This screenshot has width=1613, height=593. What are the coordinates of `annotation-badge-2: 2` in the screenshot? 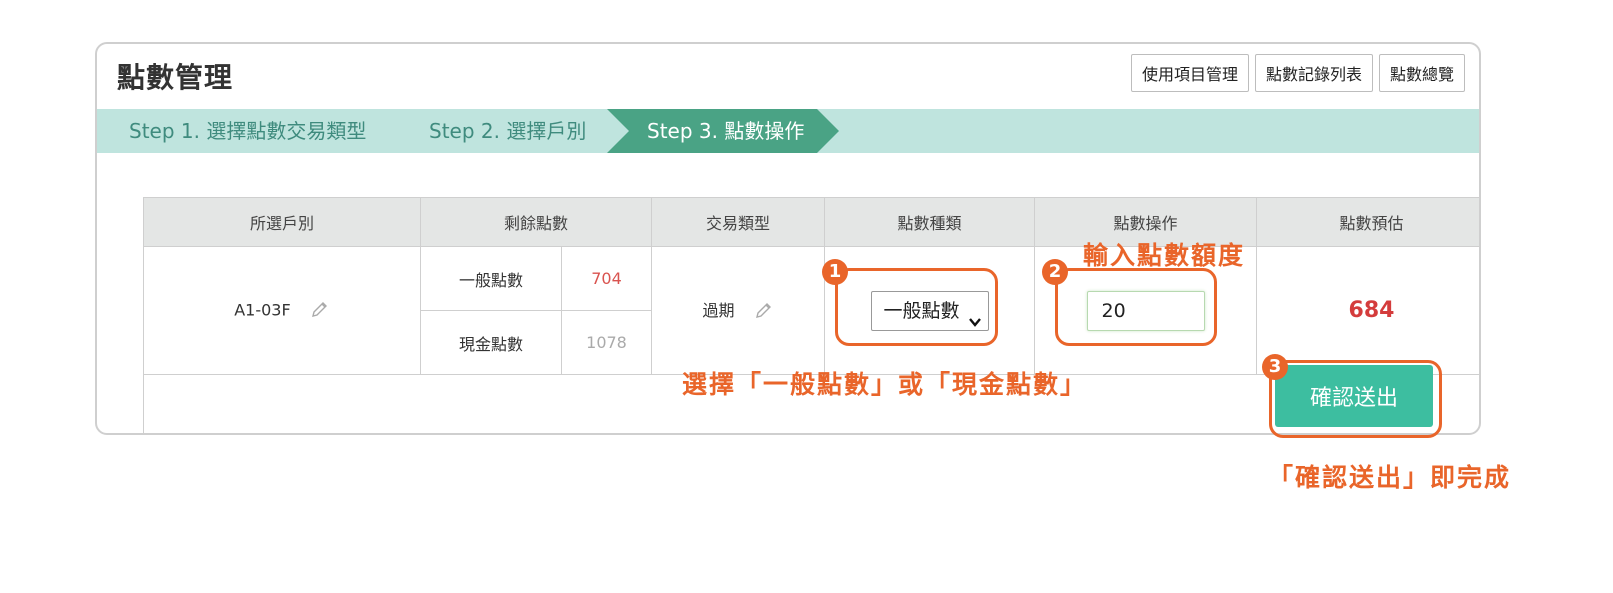 It's located at (1055, 272).